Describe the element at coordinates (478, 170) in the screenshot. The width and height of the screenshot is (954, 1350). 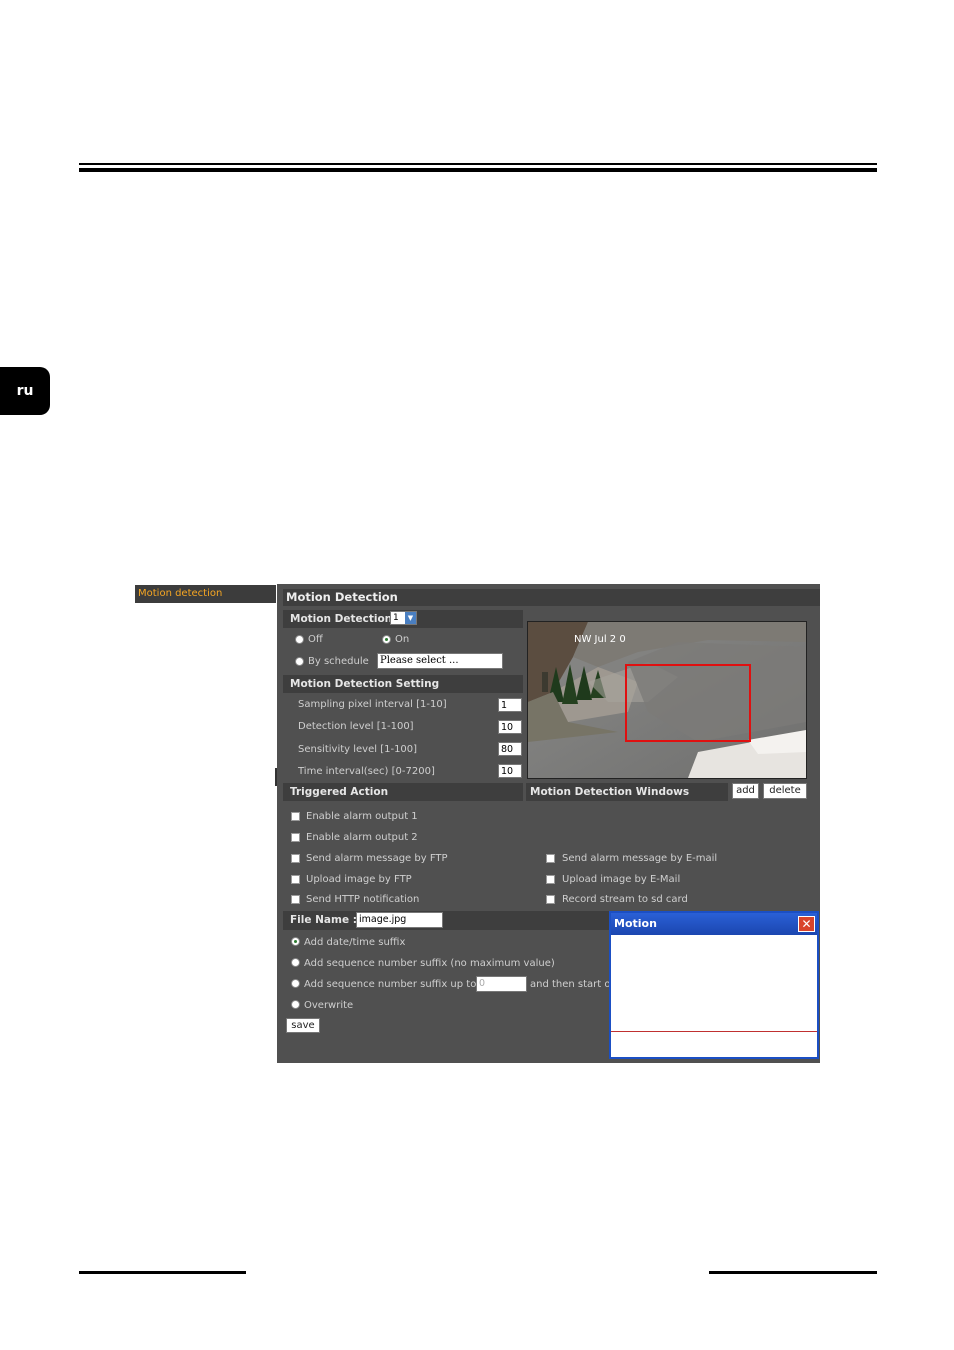
I see `header-rule-thick` at that location.